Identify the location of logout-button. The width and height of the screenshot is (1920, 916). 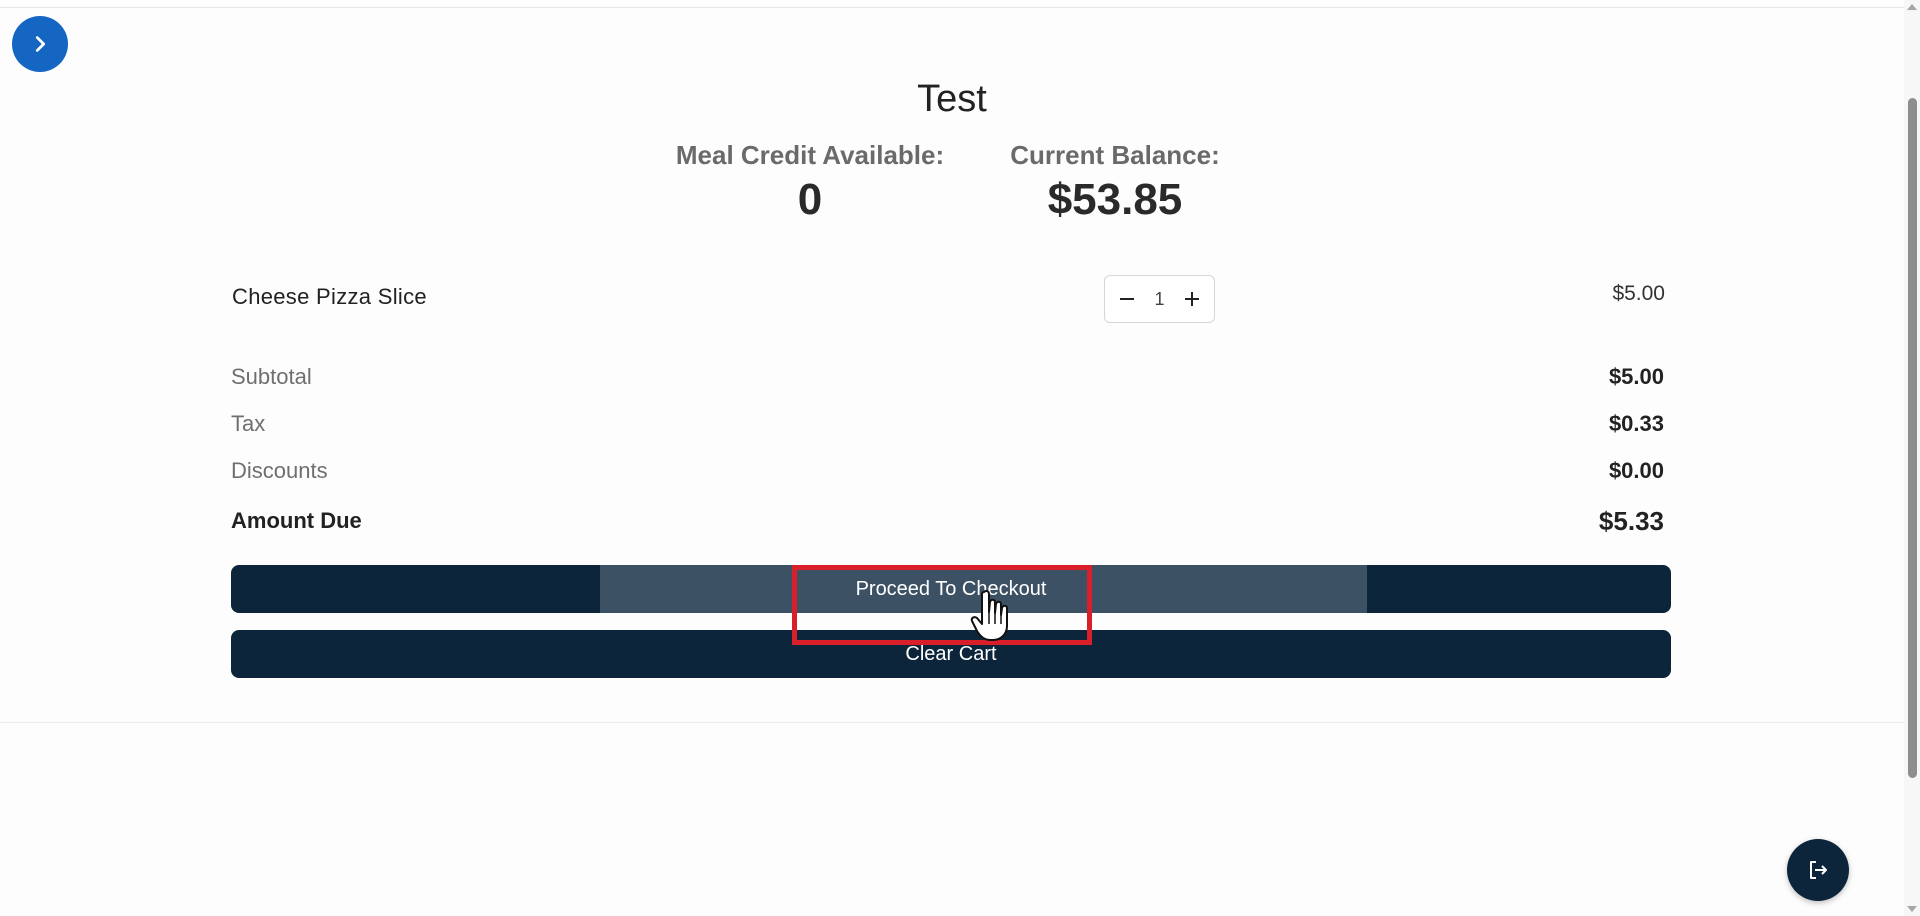
(1818, 870).